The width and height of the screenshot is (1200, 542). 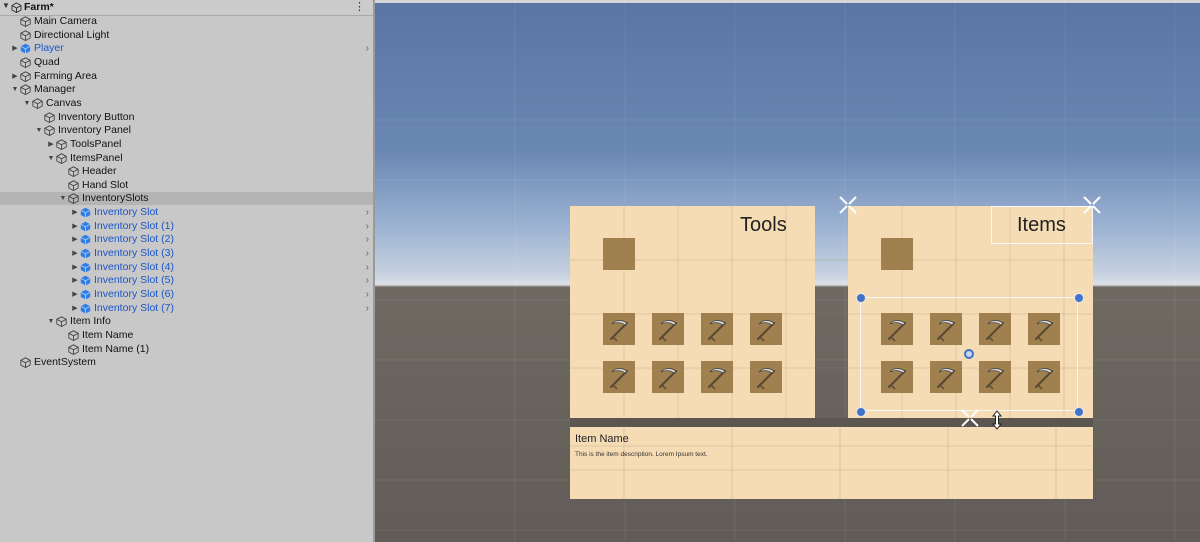 What do you see at coordinates (186, 185) in the screenshot?
I see `hierarchy-item-hand-slot: Hand Slot` at bounding box center [186, 185].